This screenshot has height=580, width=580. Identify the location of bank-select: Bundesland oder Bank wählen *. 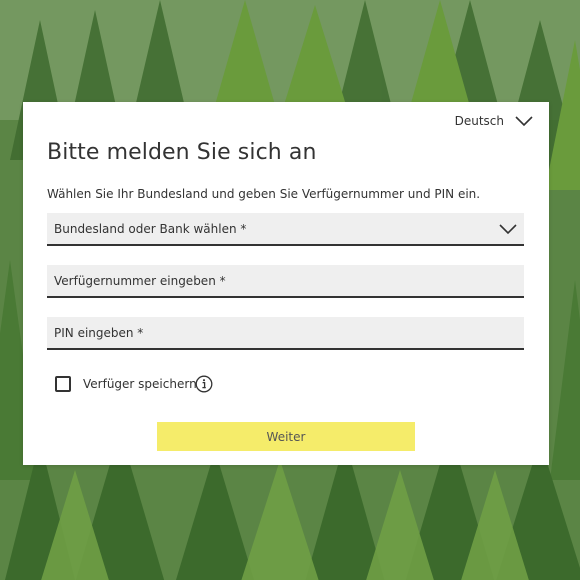
(285, 229).